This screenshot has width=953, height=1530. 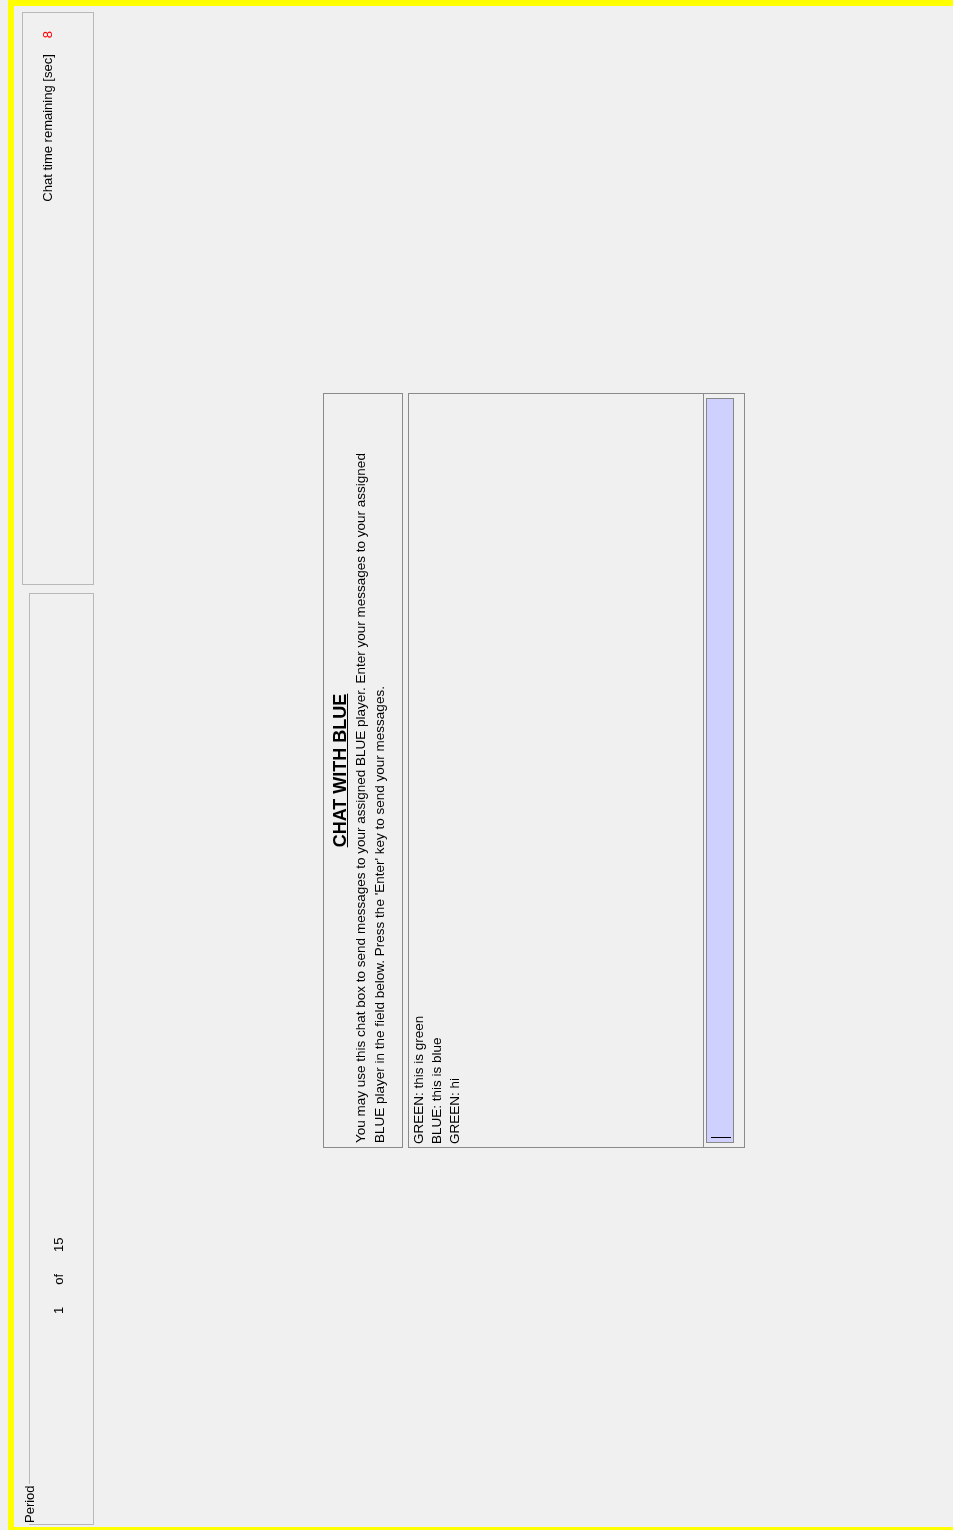 I want to click on chat-title: CHAT WITH BLUE, so click(x=340, y=770).